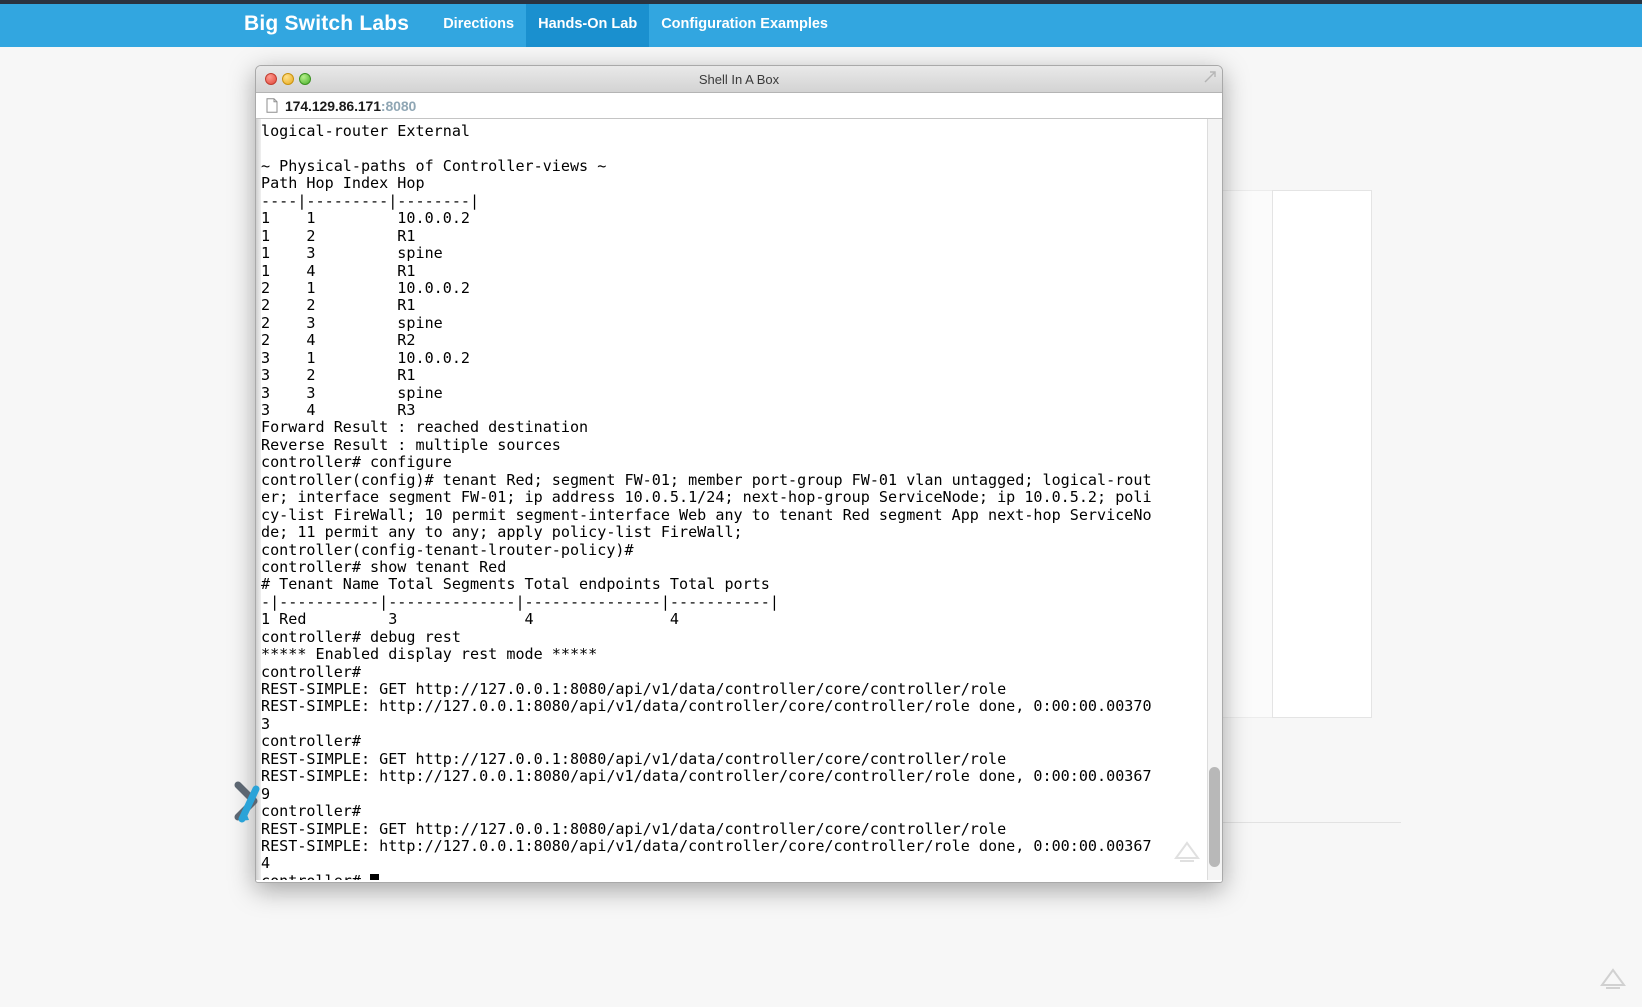 The height and width of the screenshot is (1007, 1642). Describe the element at coordinates (327, 23) in the screenshot. I see `brand-title: Big Switch Labs` at that location.